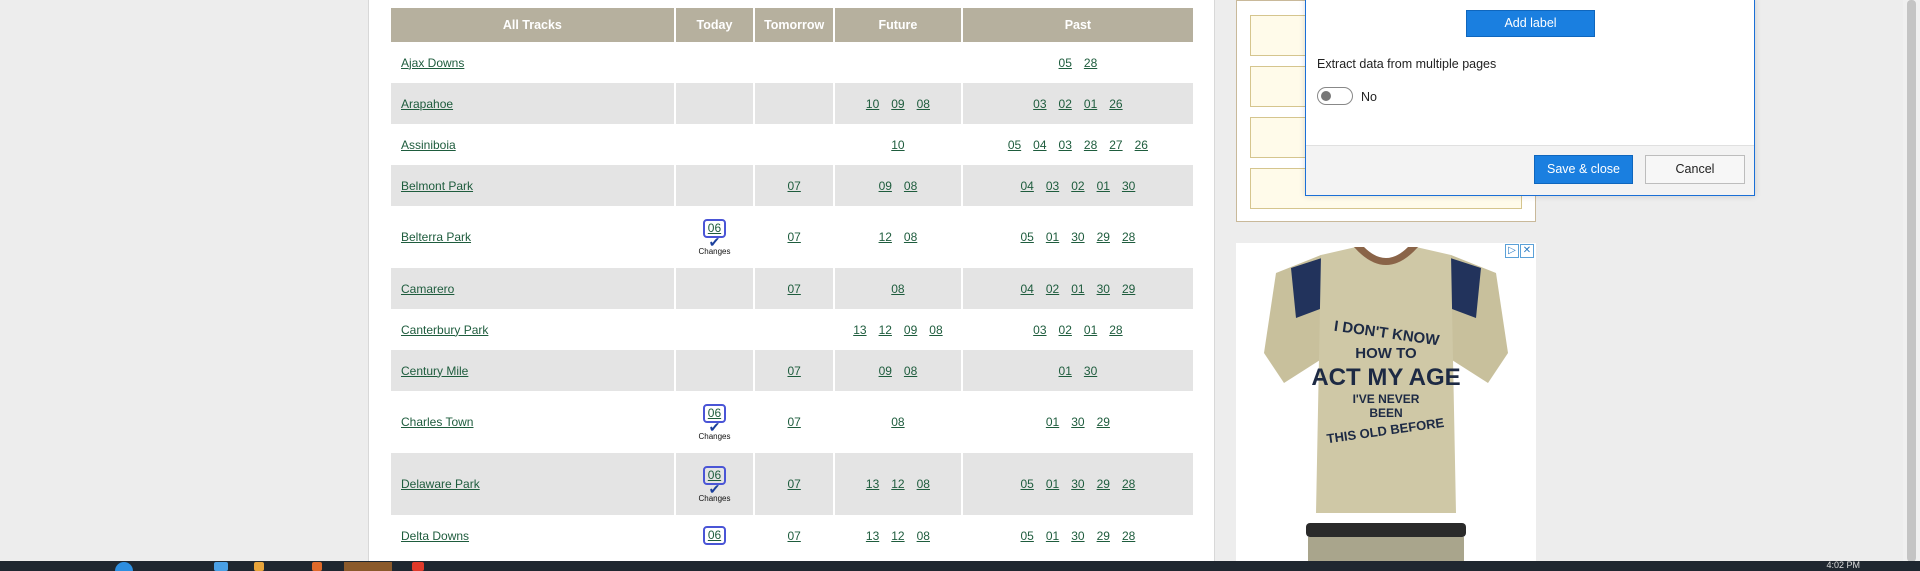 This screenshot has height=571, width=1920. Describe the element at coordinates (1583, 169) in the screenshot. I see `save-close-button: Save & close` at that location.